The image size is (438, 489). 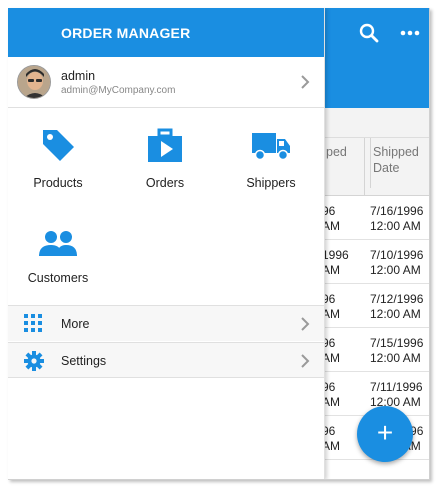 What do you see at coordinates (344, 152) in the screenshot?
I see `column-header-shipped-partial: ped` at bounding box center [344, 152].